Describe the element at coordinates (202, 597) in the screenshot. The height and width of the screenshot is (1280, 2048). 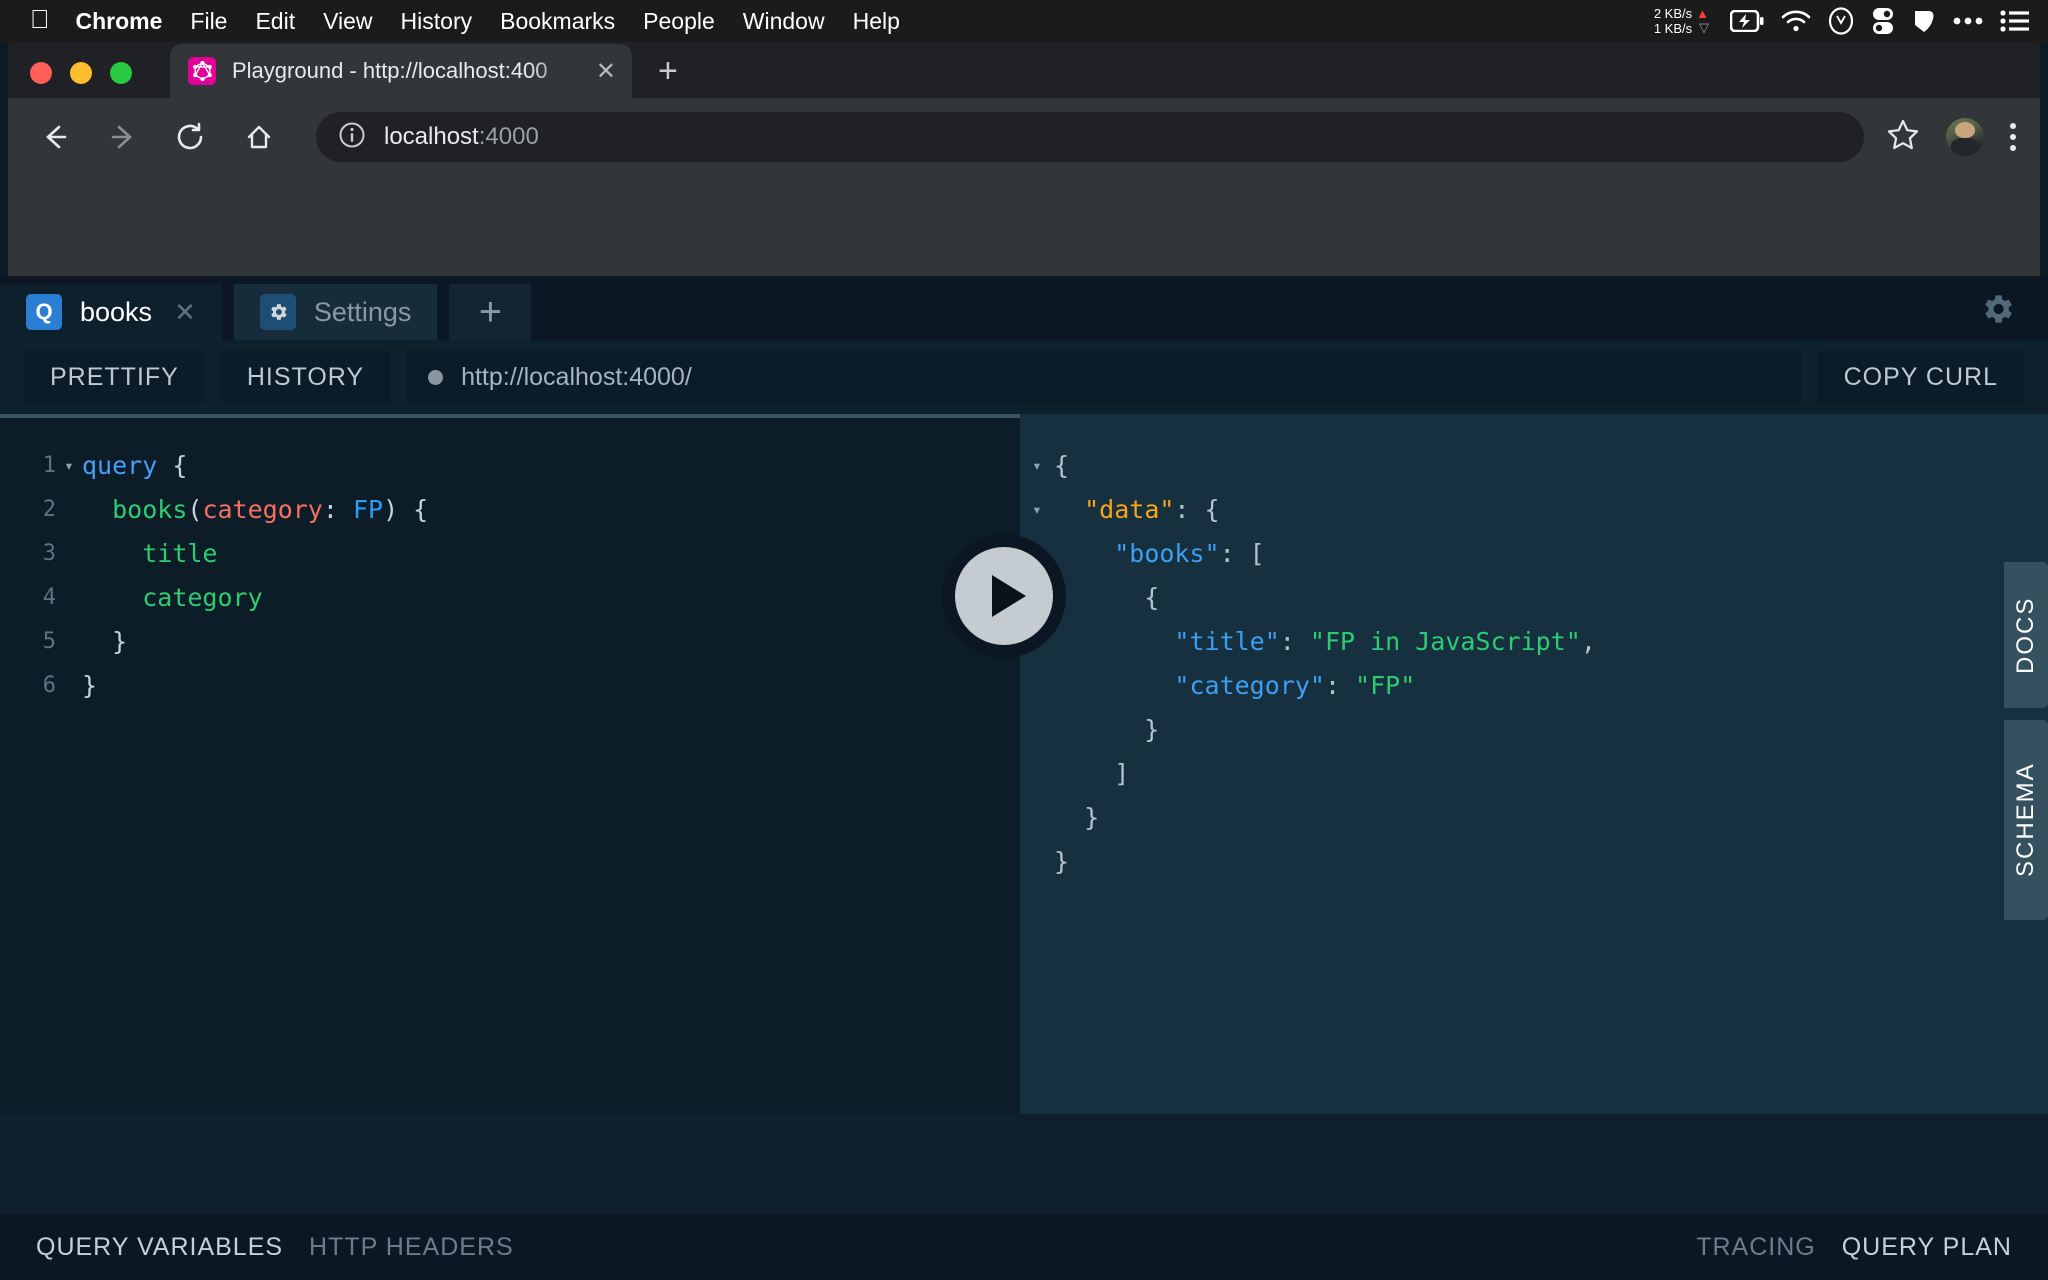
I see `line-content: category` at that location.